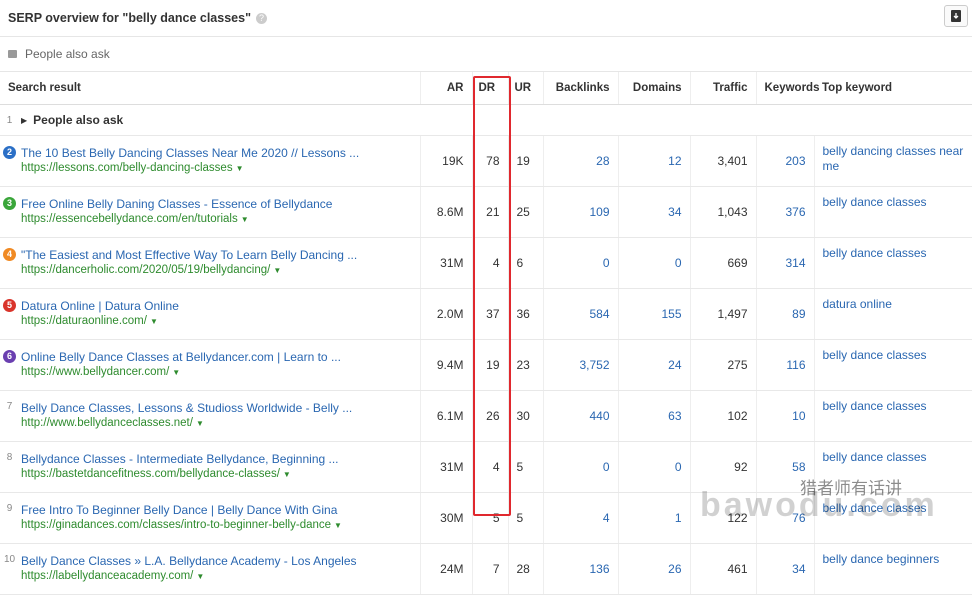  What do you see at coordinates (210, 88) in the screenshot?
I see `col-search-result: Search result` at bounding box center [210, 88].